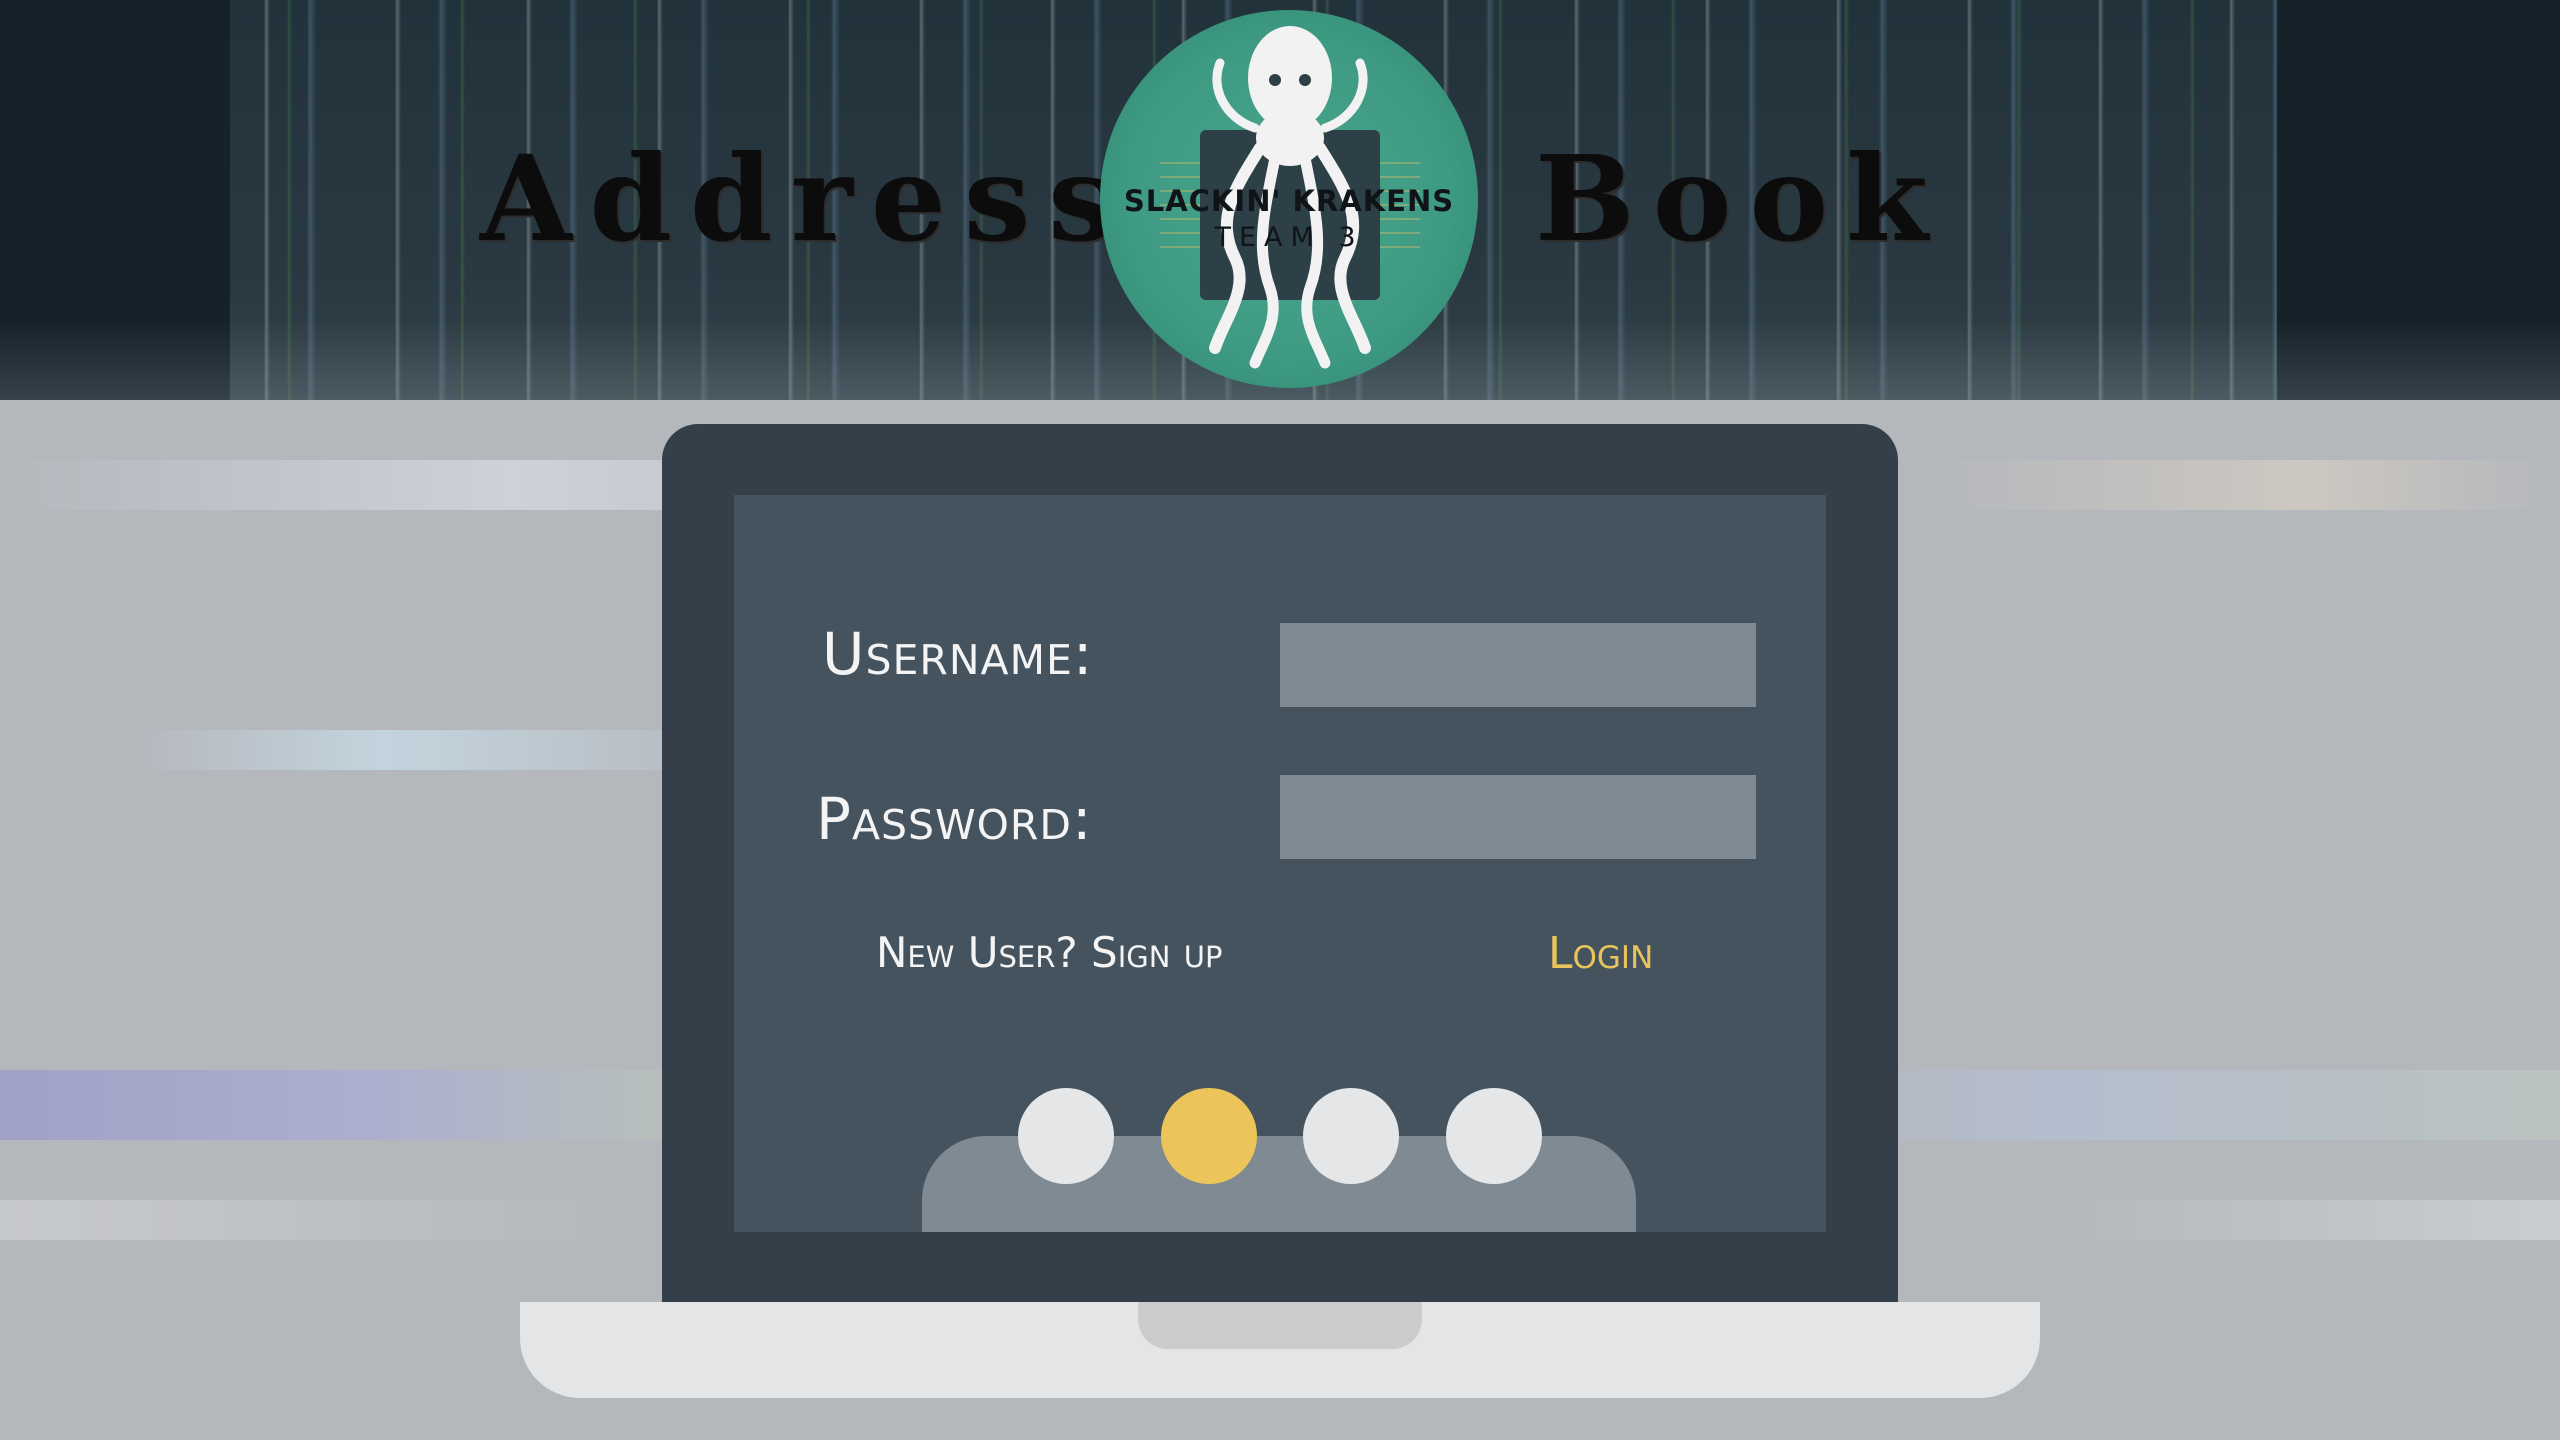  What do you see at coordinates (806, 198) in the screenshot?
I see `page-title-left: Address` at bounding box center [806, 198].